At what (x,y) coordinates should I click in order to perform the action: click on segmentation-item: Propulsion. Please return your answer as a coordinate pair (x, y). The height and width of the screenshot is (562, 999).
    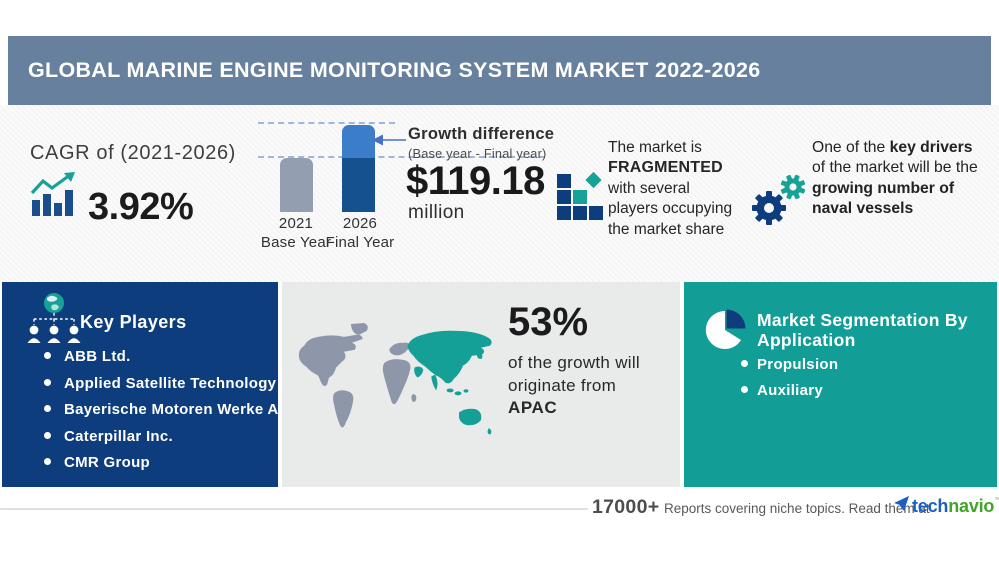
    Looking at the image, I should click on (789, 364).